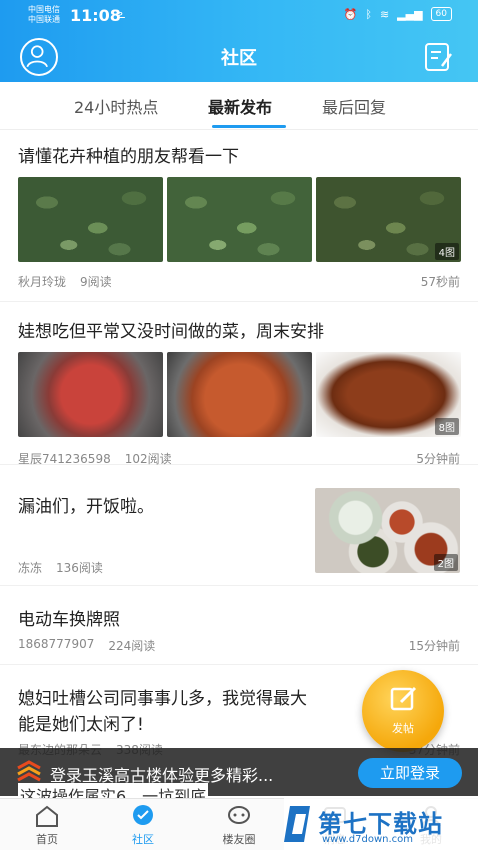  I want to click on post-image: 8图, so click(388, 394).